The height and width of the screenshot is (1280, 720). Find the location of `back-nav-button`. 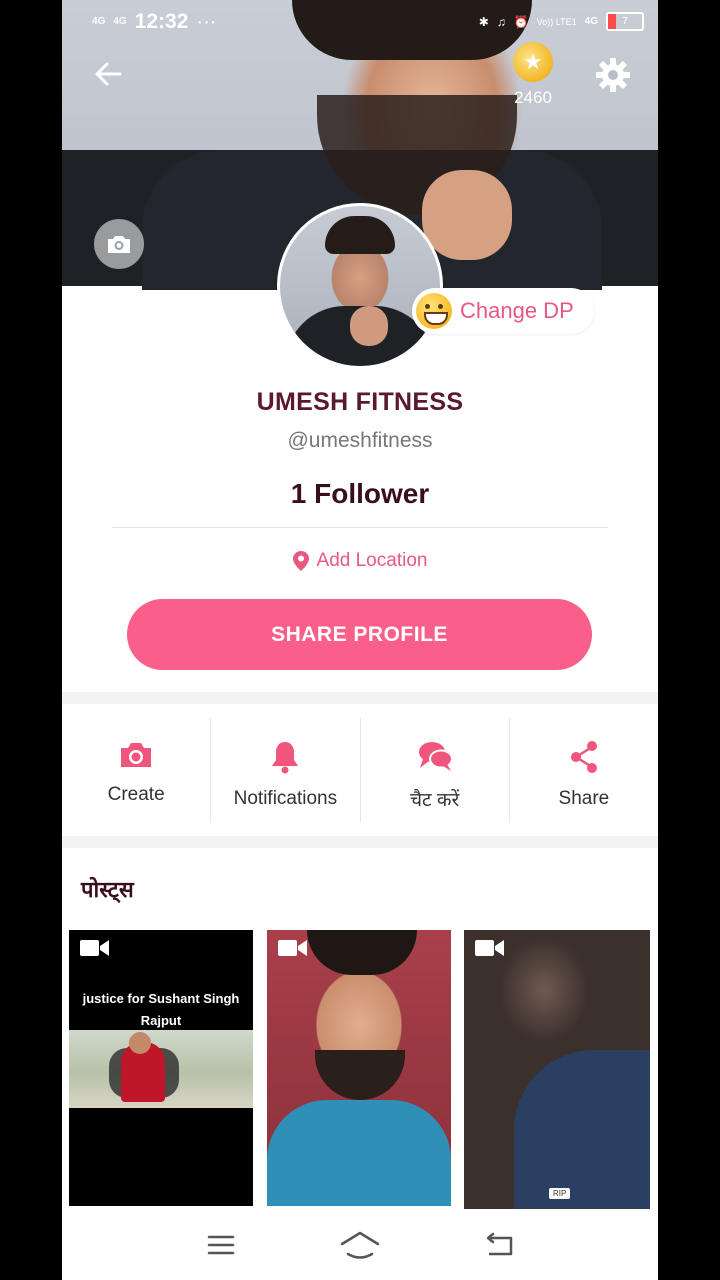

back-nav-button is located at coordinates (499, 1245).